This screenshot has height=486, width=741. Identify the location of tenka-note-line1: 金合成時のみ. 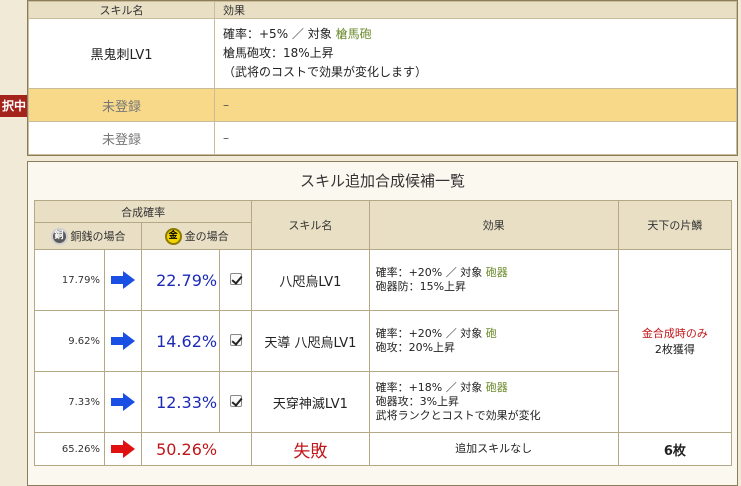
(674, 333).